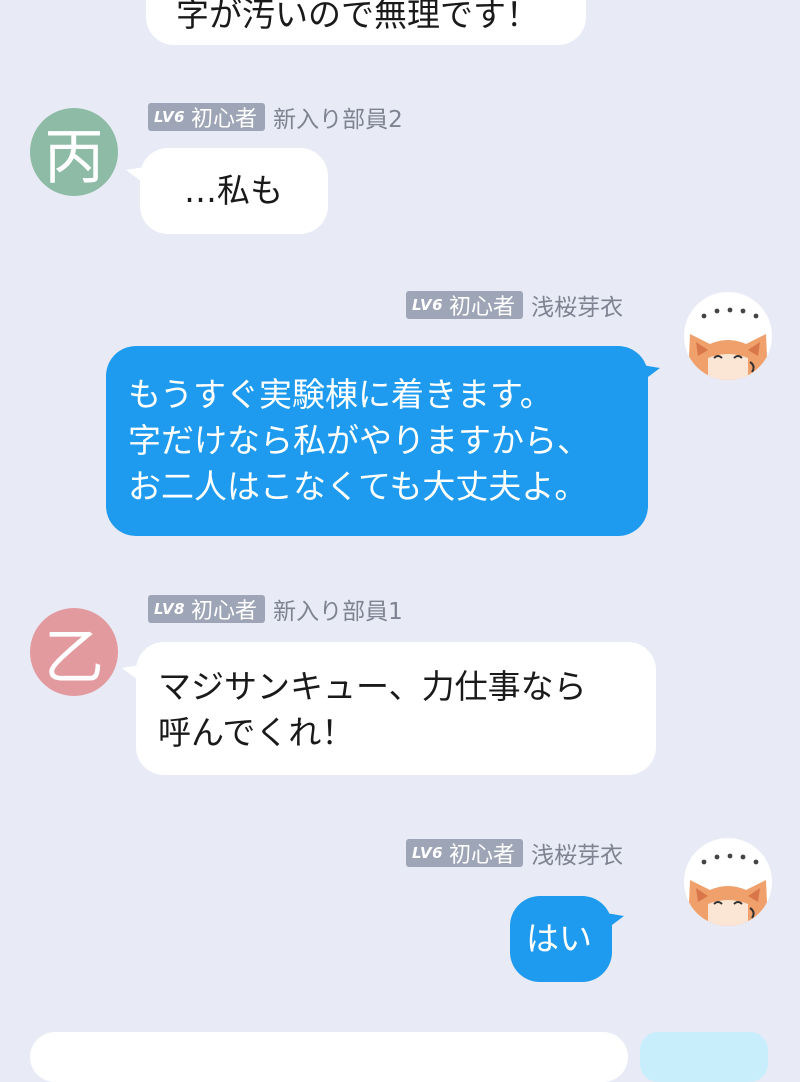 This screenshot has width=800, height=1082. Describe the element at coordinates (366, 22) in the screenshot. I see `message-bubble: 字が汚いので無理です！` at that location.